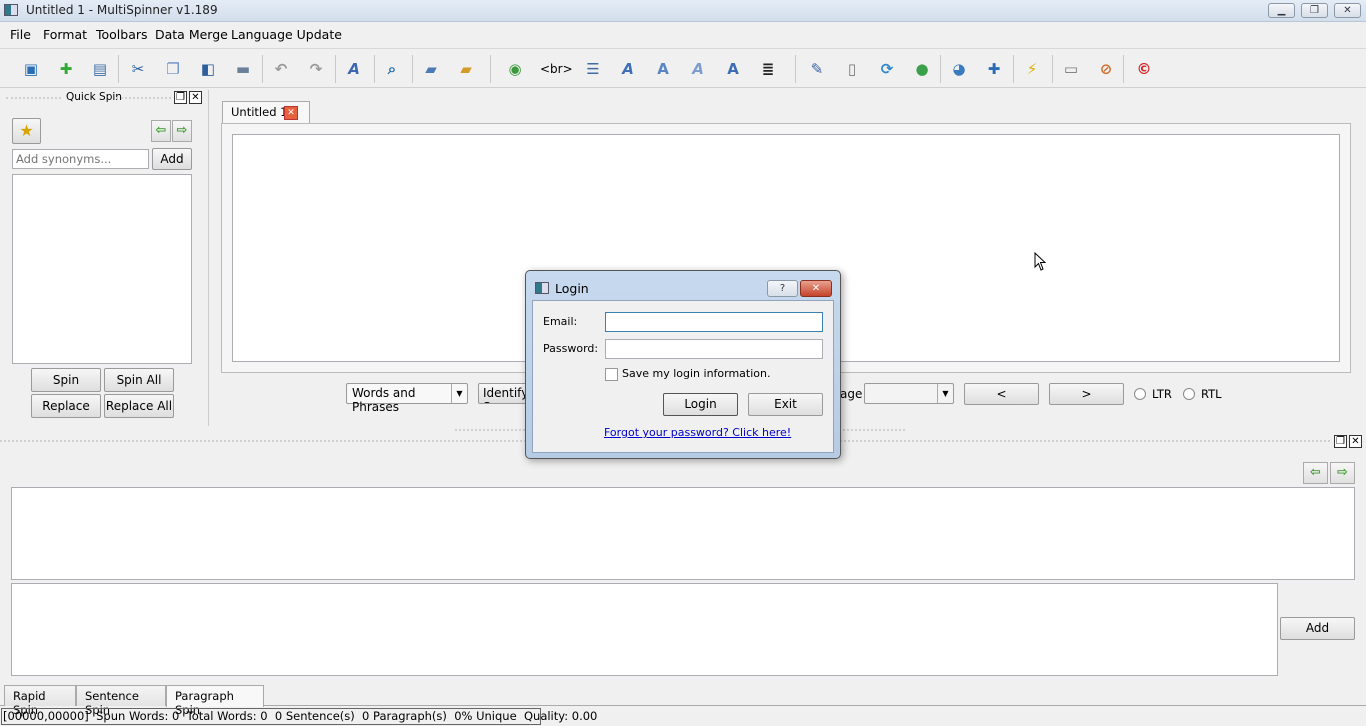  I want to click on redo-icon-button: ↷, so click(316, 69).